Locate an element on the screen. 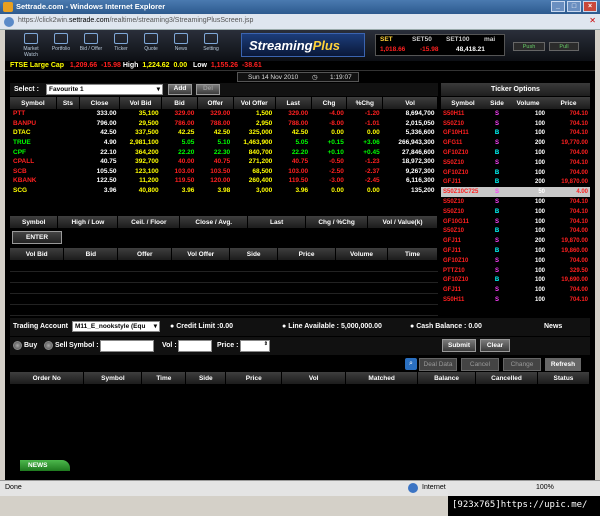  watchlist-select: Favourite 1 ▾ is located at coordinates (104, 89).